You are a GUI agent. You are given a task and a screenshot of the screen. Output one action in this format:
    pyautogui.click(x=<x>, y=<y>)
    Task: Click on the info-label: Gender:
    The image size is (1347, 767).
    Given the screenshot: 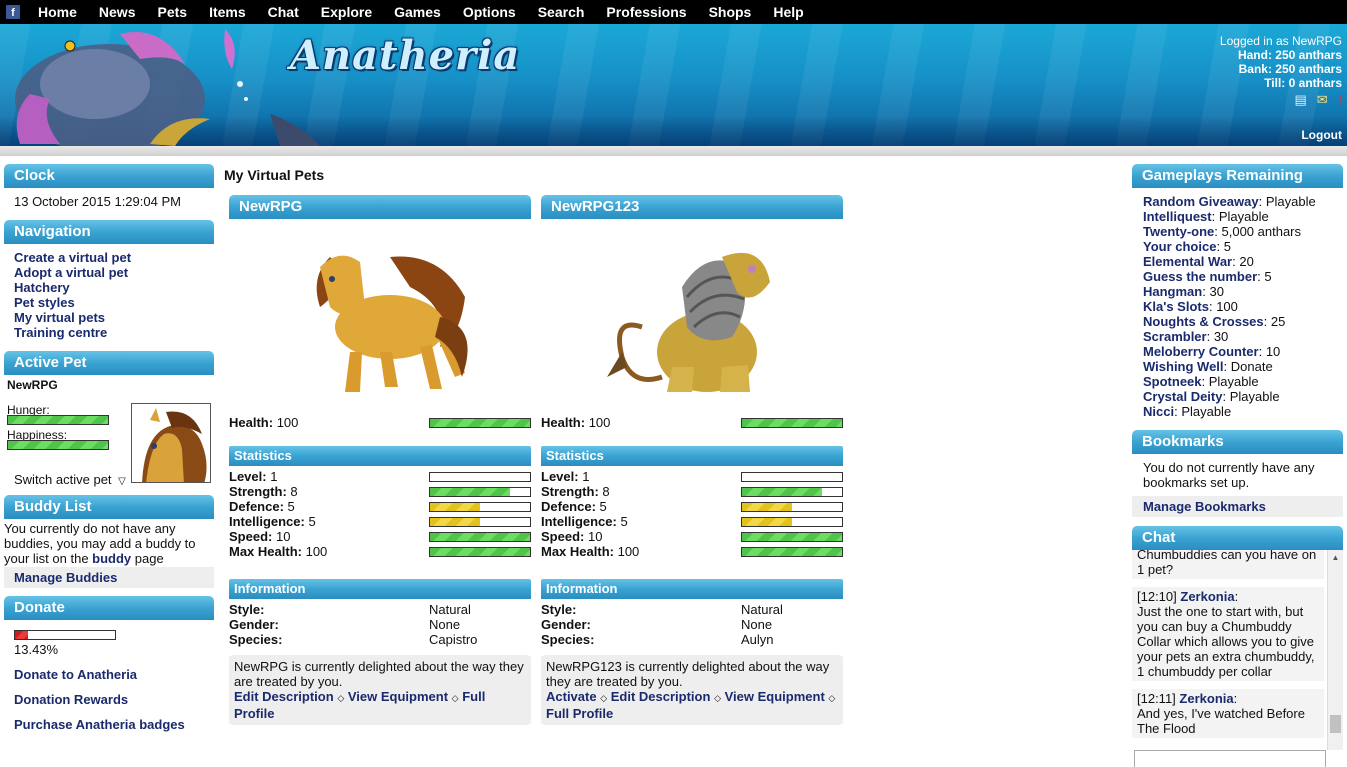 What is the action you would take?
    pyautogui.click(x=566, y=624)
    